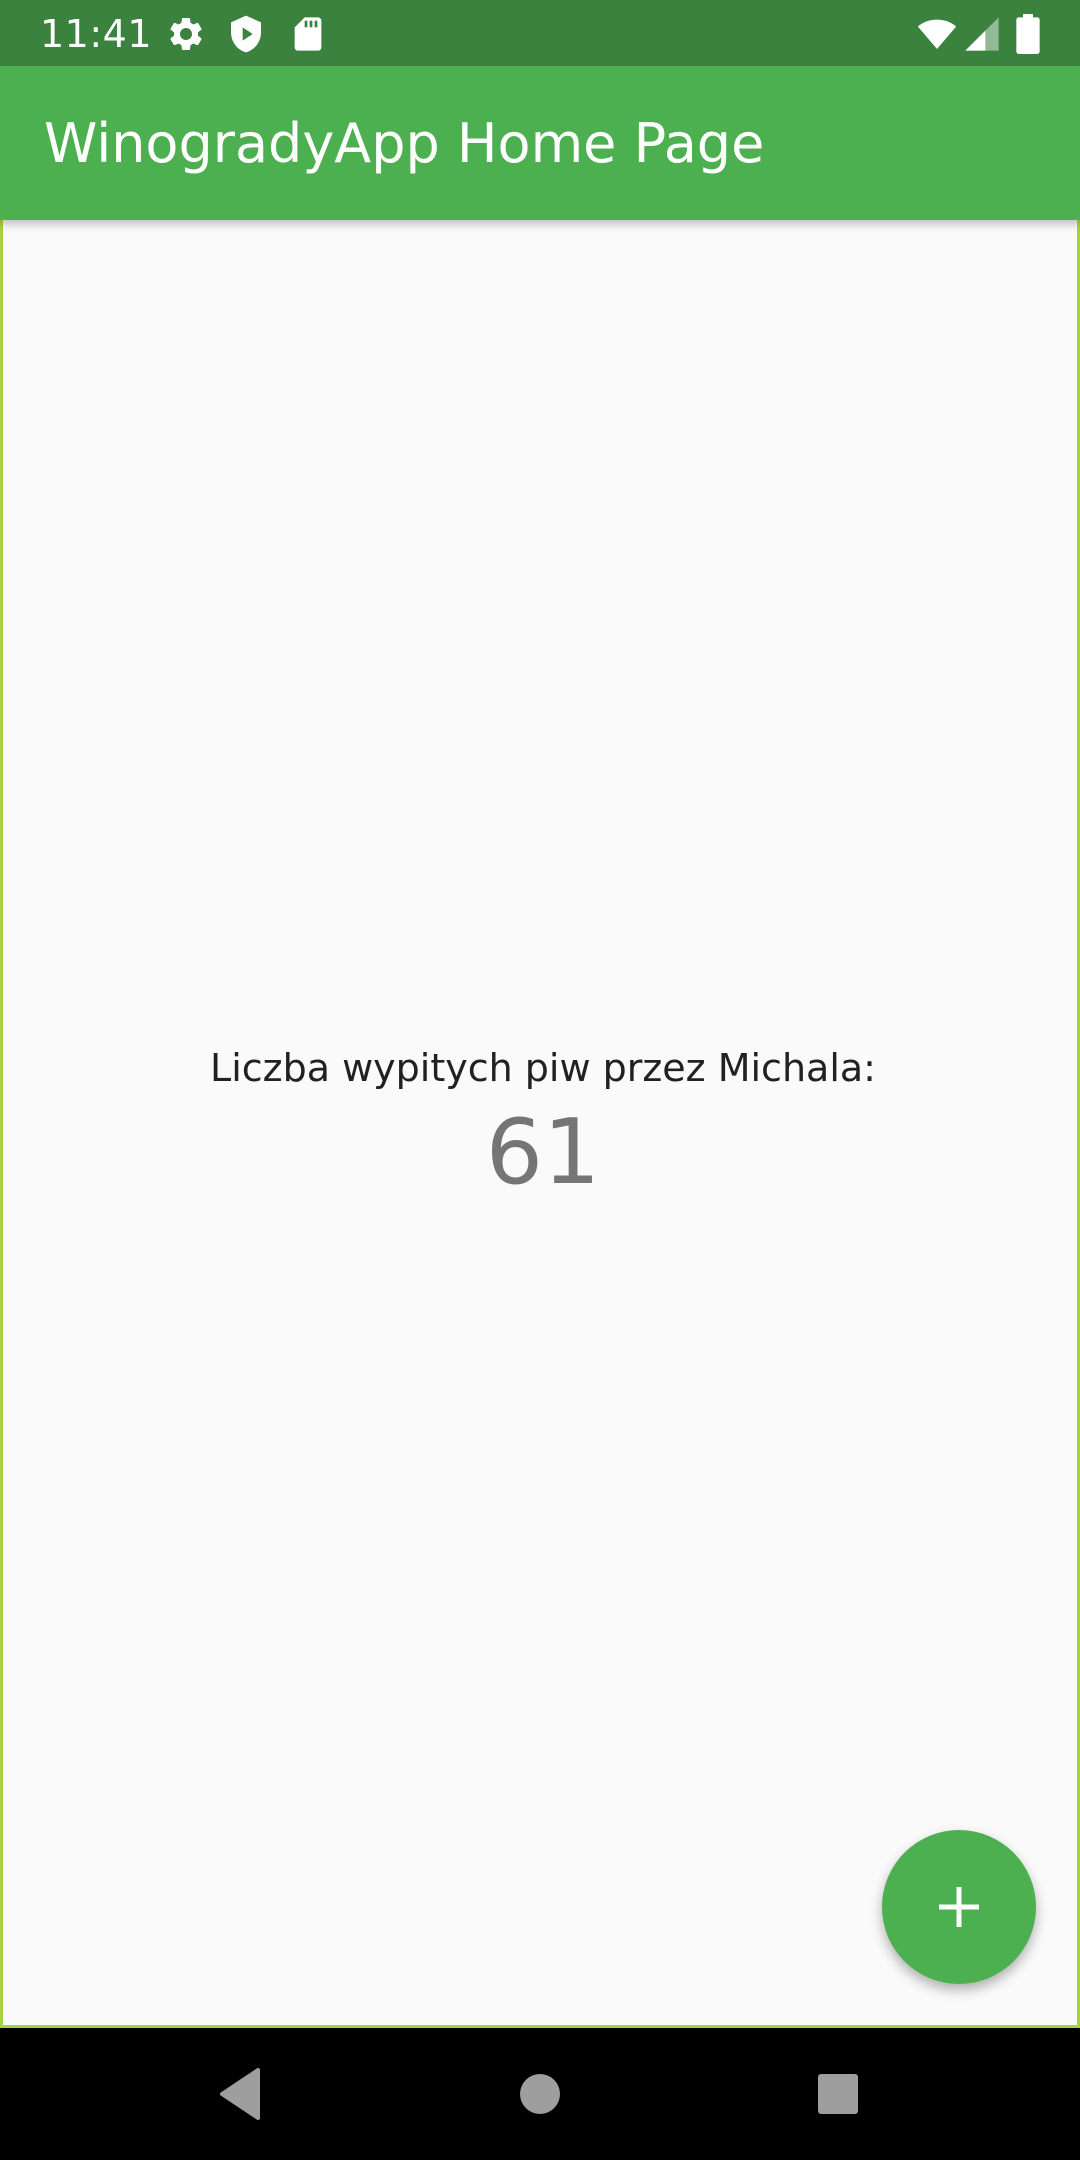 This screenshot has height=2160, width=1080. I want to click on shield-play-icon, so click(246, 34).